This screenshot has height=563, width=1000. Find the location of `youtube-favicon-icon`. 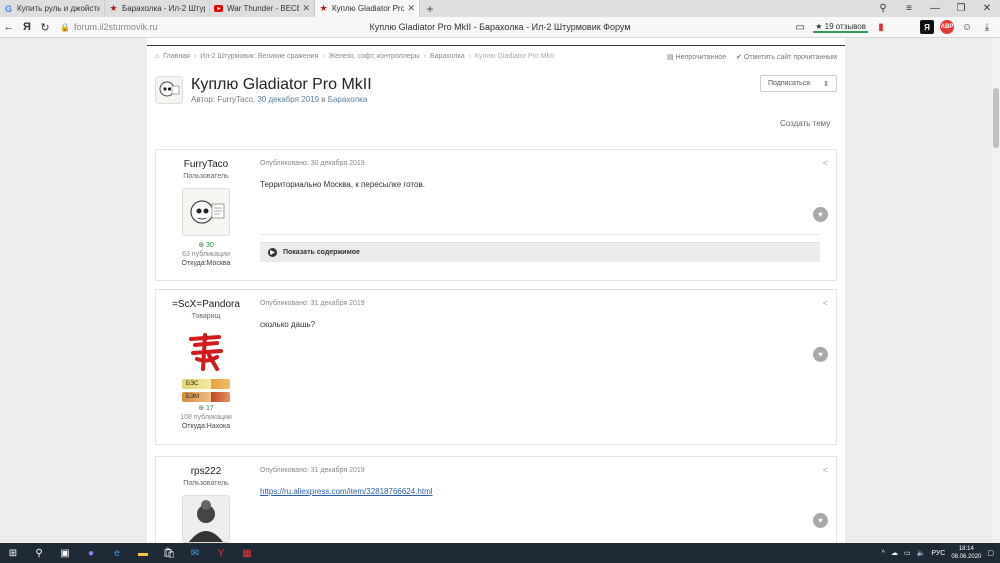

youtube-favicon-icon is located at coordinates (218, 8).